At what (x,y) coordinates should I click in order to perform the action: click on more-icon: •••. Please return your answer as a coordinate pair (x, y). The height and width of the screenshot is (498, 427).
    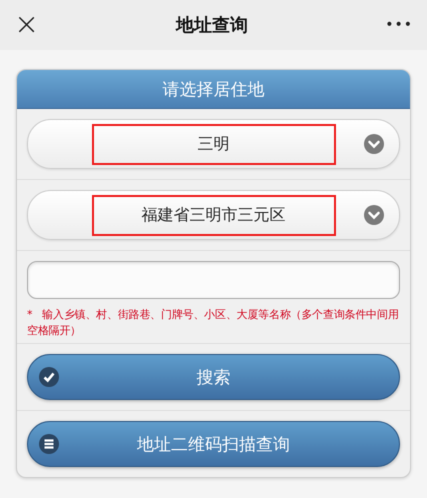
    Looking at the image, I should click on (399, 25).